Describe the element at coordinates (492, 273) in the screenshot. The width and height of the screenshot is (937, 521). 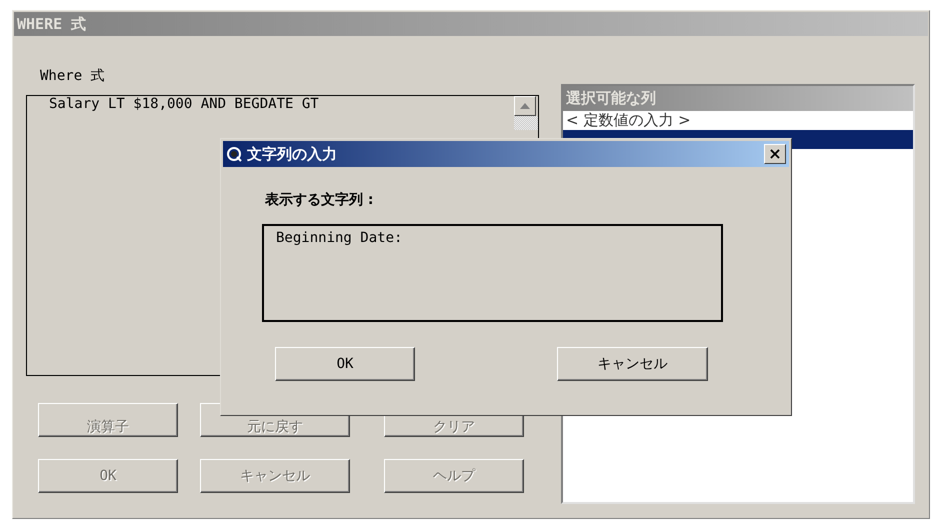
I see `input-field: Beginning Date:` at that location.